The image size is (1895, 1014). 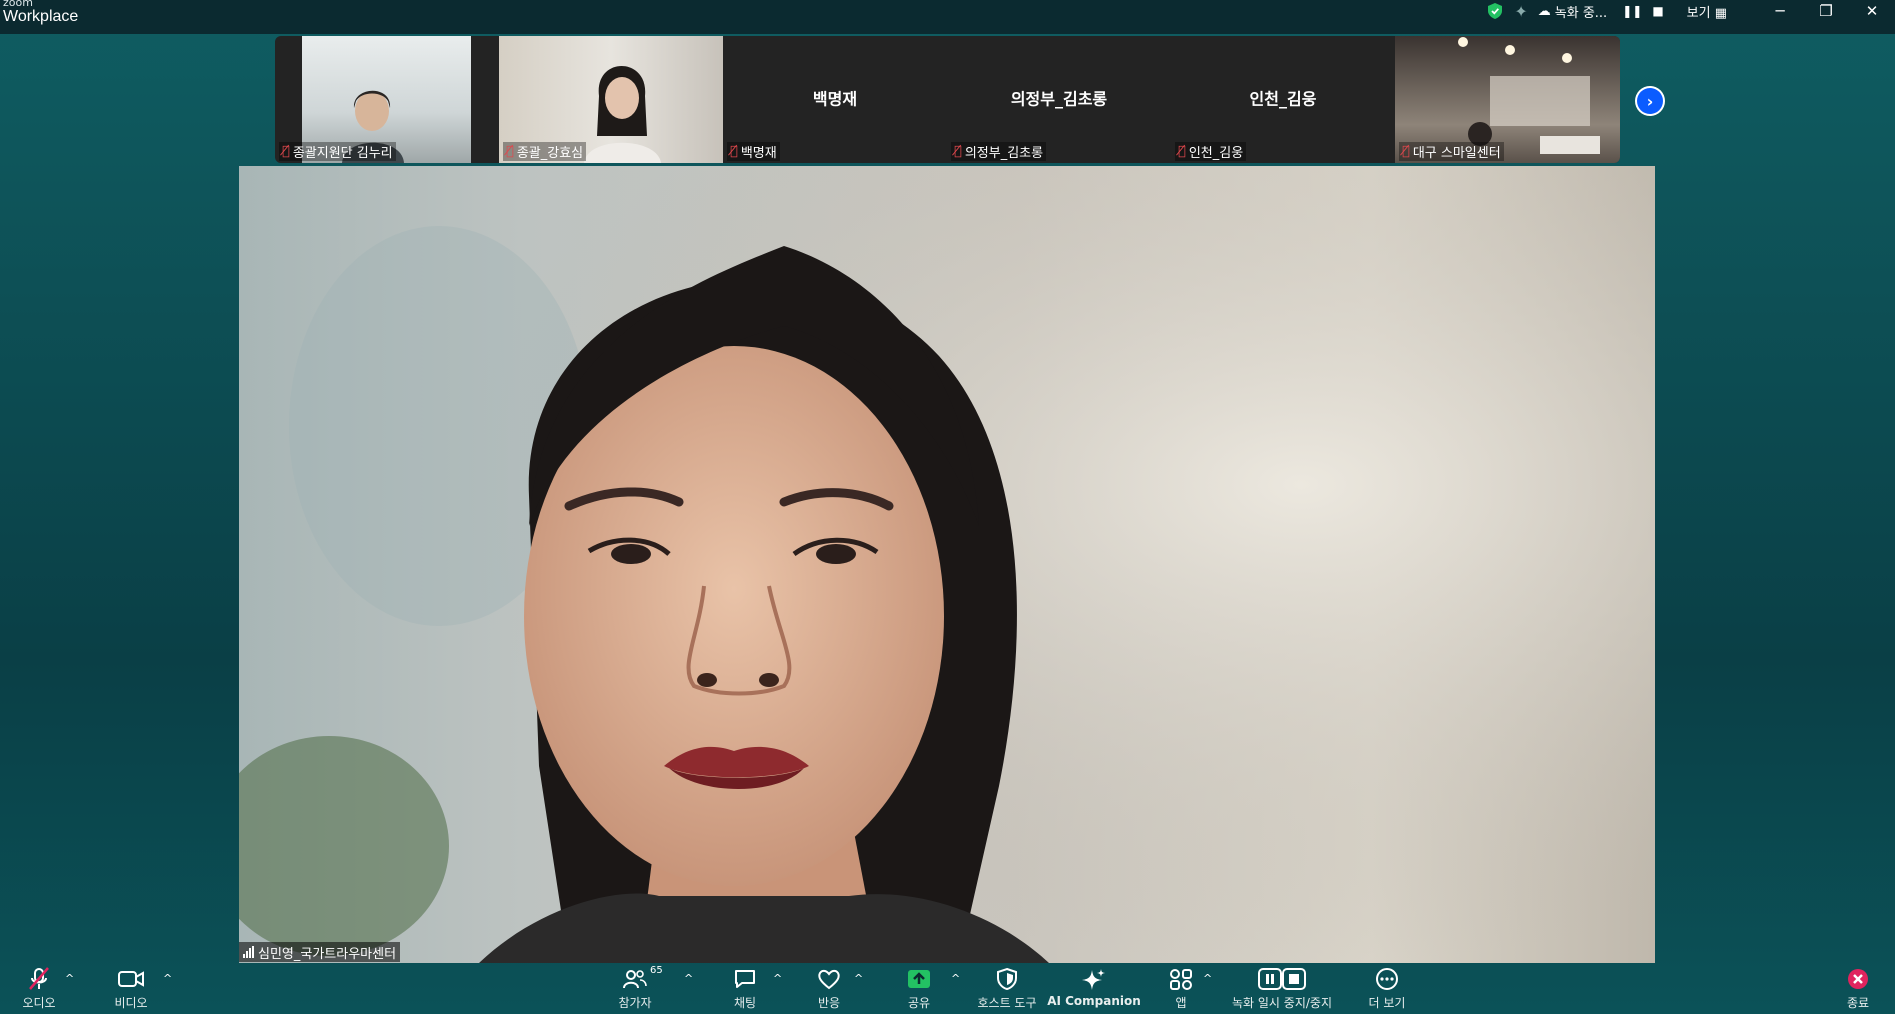 I want to click on recording-controls-label: 녹화 일시 중지/중지, so click(x=1282, y=1003).